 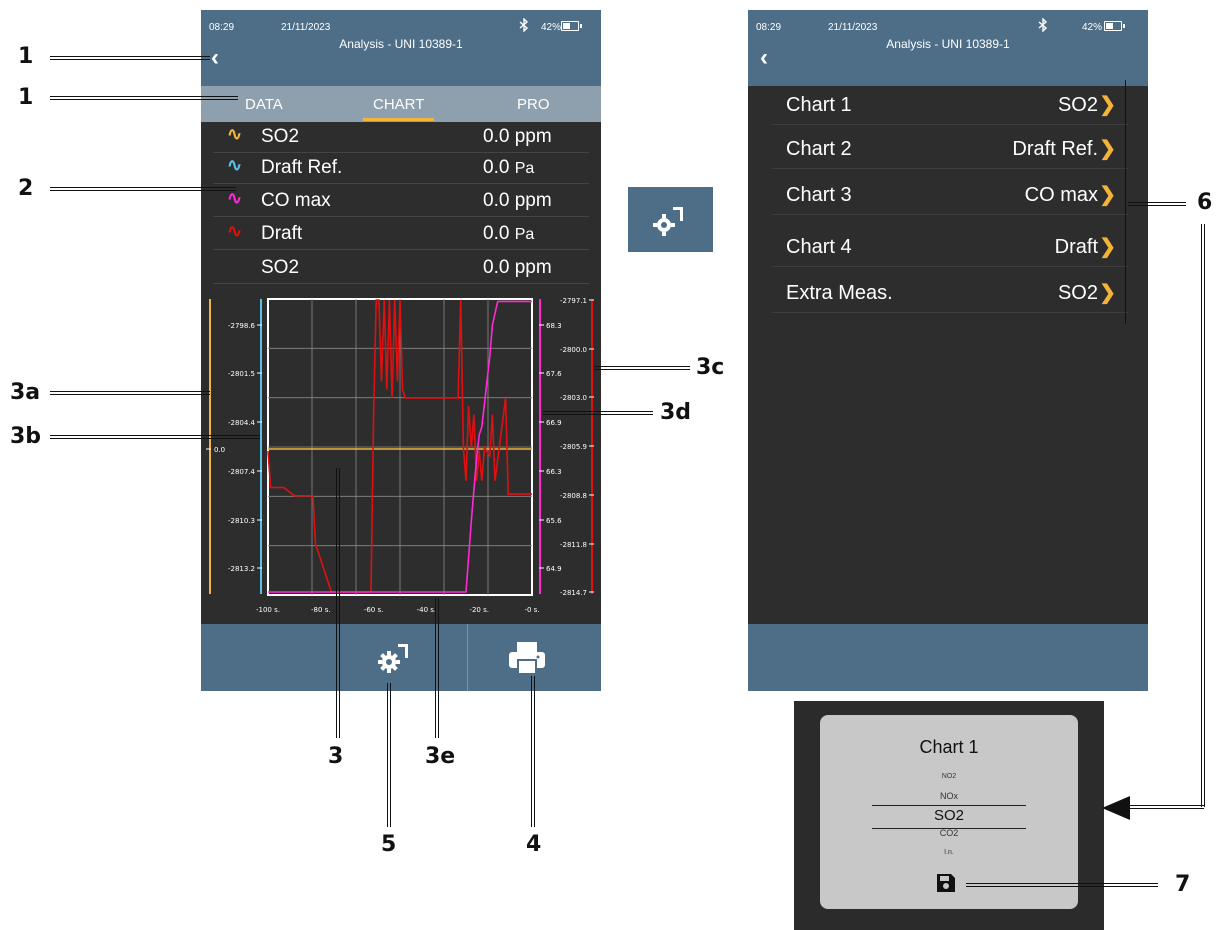 I want to click on axis-3c-tick-label: -2803.0, so click(x=573, y=398).